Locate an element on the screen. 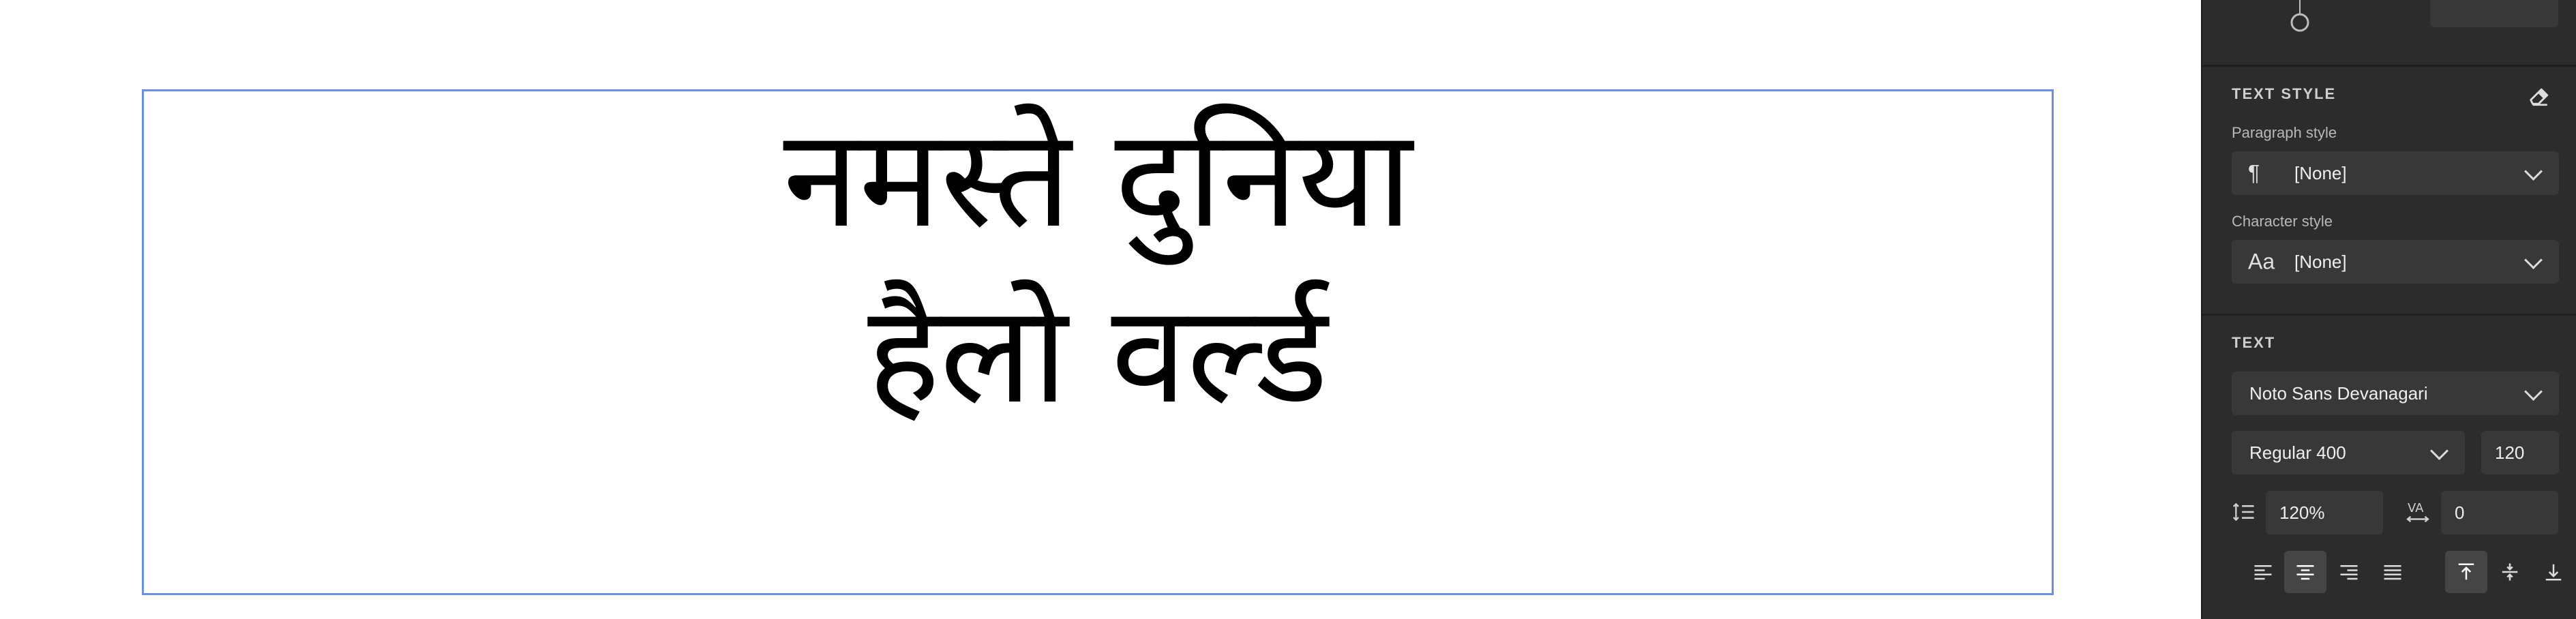 The width and height of the screenshot is (2576, 619). align-right-button is located at coordinates (2349, 572).